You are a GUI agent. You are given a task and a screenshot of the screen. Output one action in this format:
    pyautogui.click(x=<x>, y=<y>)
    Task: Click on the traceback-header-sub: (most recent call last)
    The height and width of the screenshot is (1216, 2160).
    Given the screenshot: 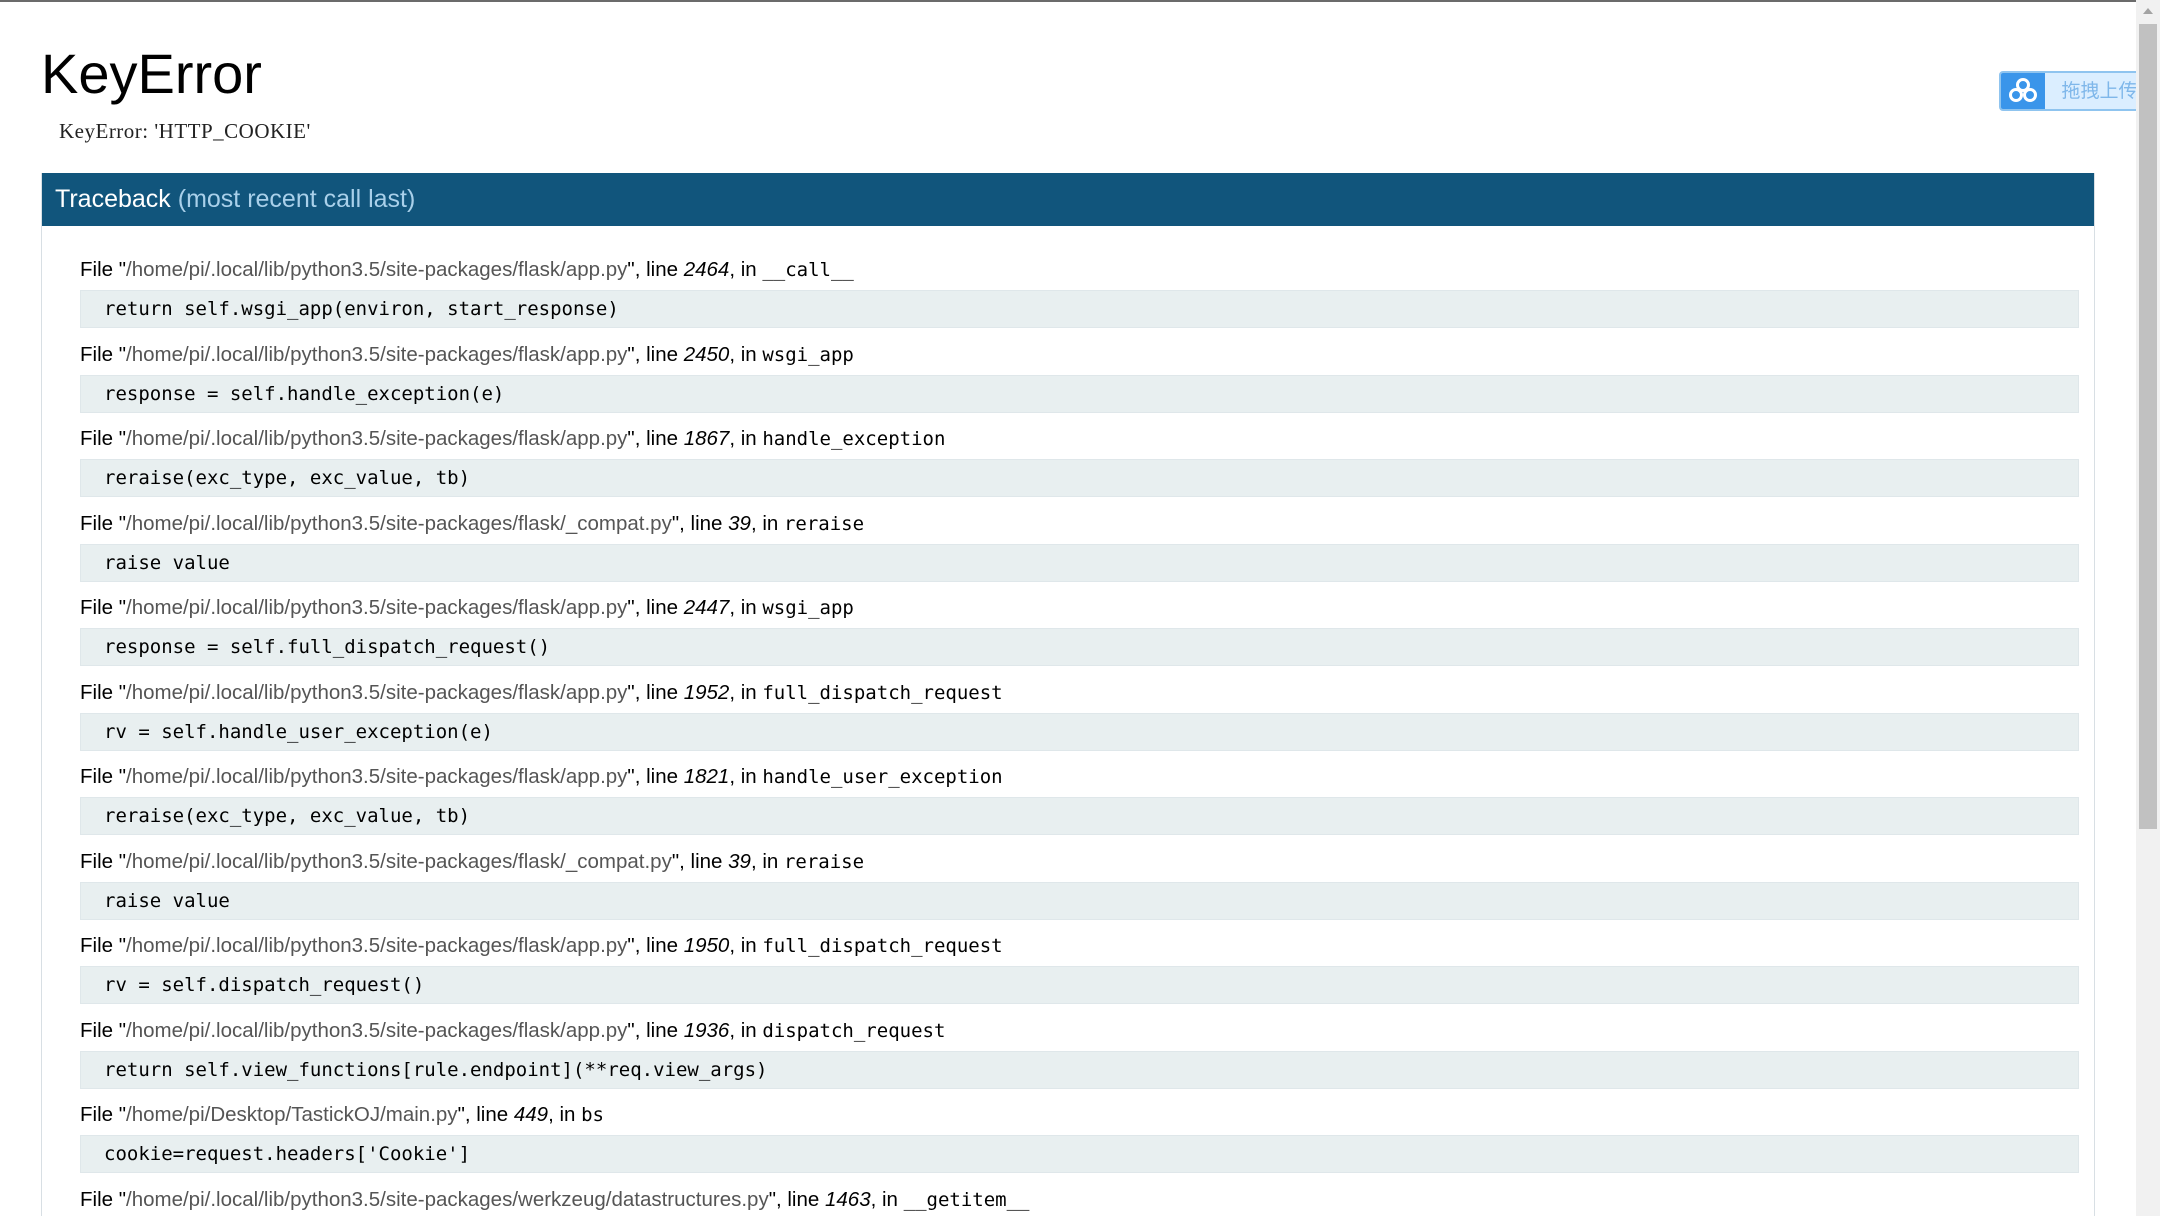 What is the action you would take?
    pyautogui.click(x=296, y=199)
    